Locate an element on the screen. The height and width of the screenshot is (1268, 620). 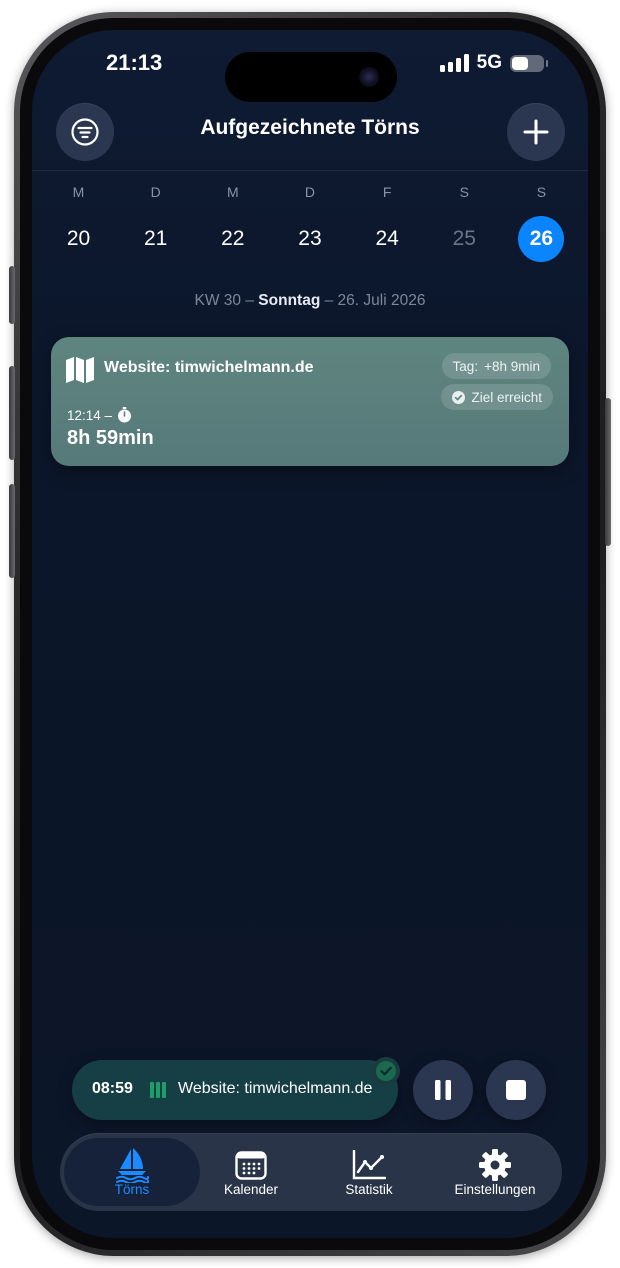
day-tuesday: D 21 is located at coordinates (155, 223).